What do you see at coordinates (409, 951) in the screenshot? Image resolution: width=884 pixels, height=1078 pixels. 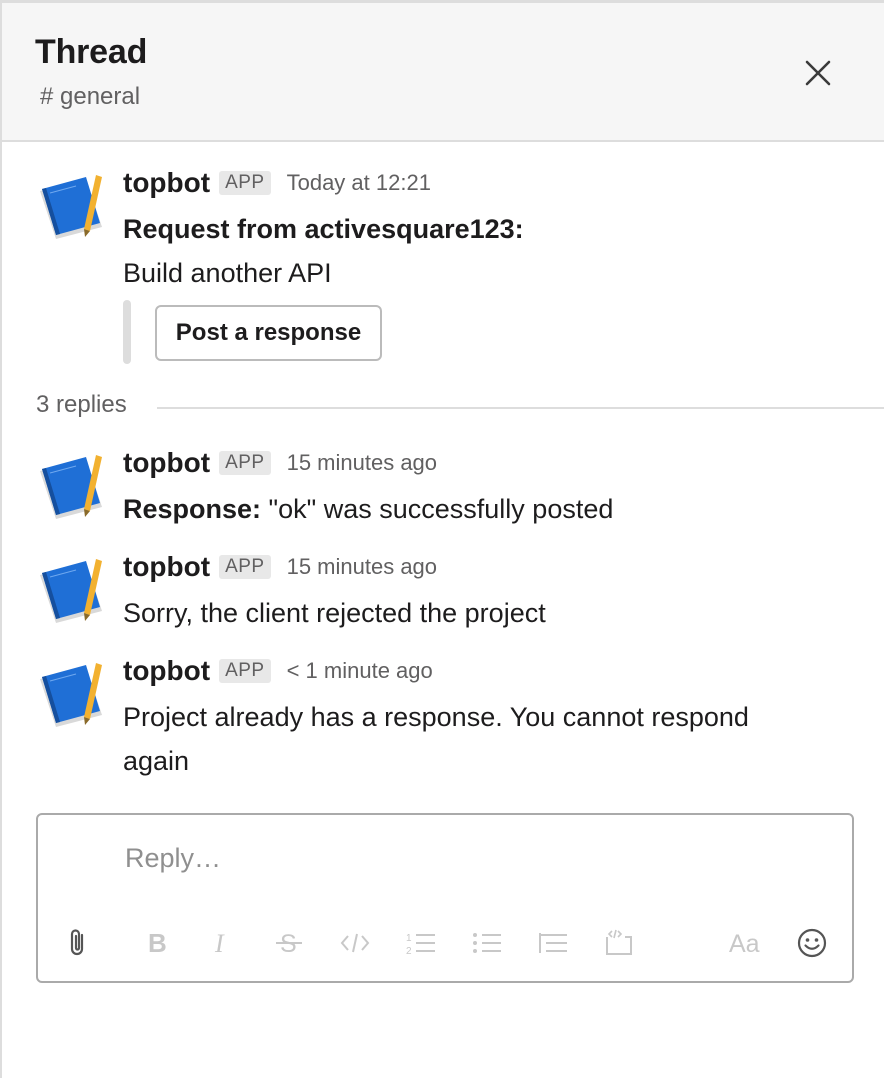 I see `svg-text: 2` at bounding box center [409, 951].